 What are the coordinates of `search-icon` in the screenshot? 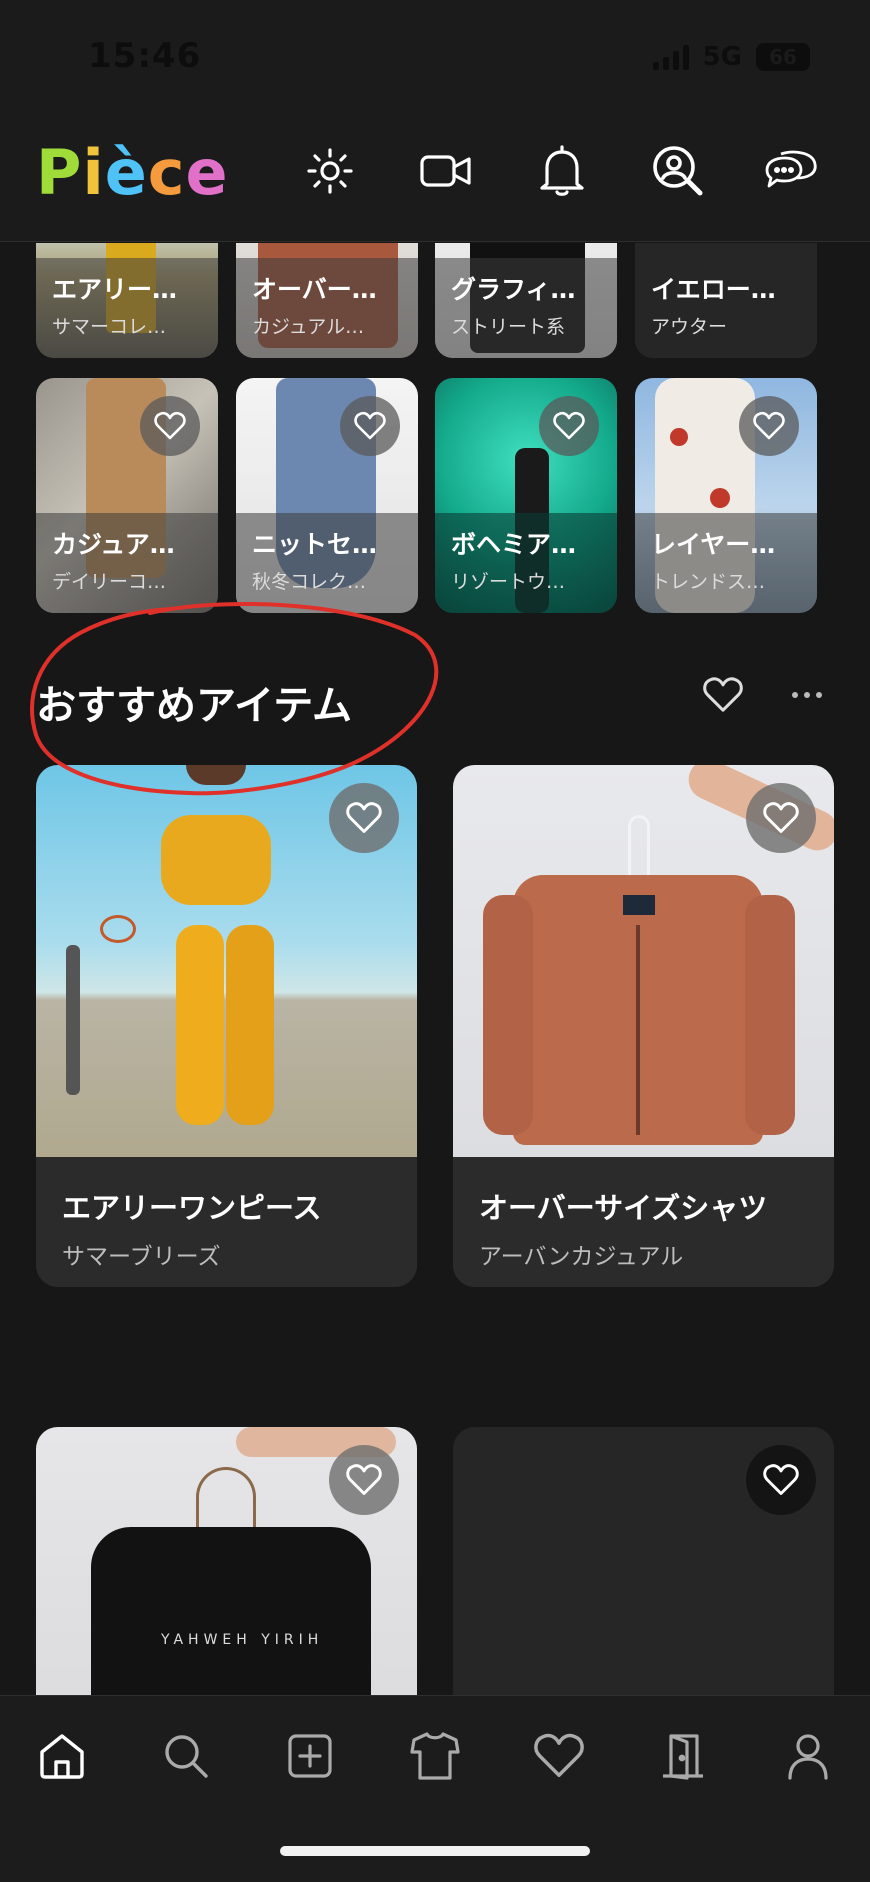 It's located at (186, 1756).